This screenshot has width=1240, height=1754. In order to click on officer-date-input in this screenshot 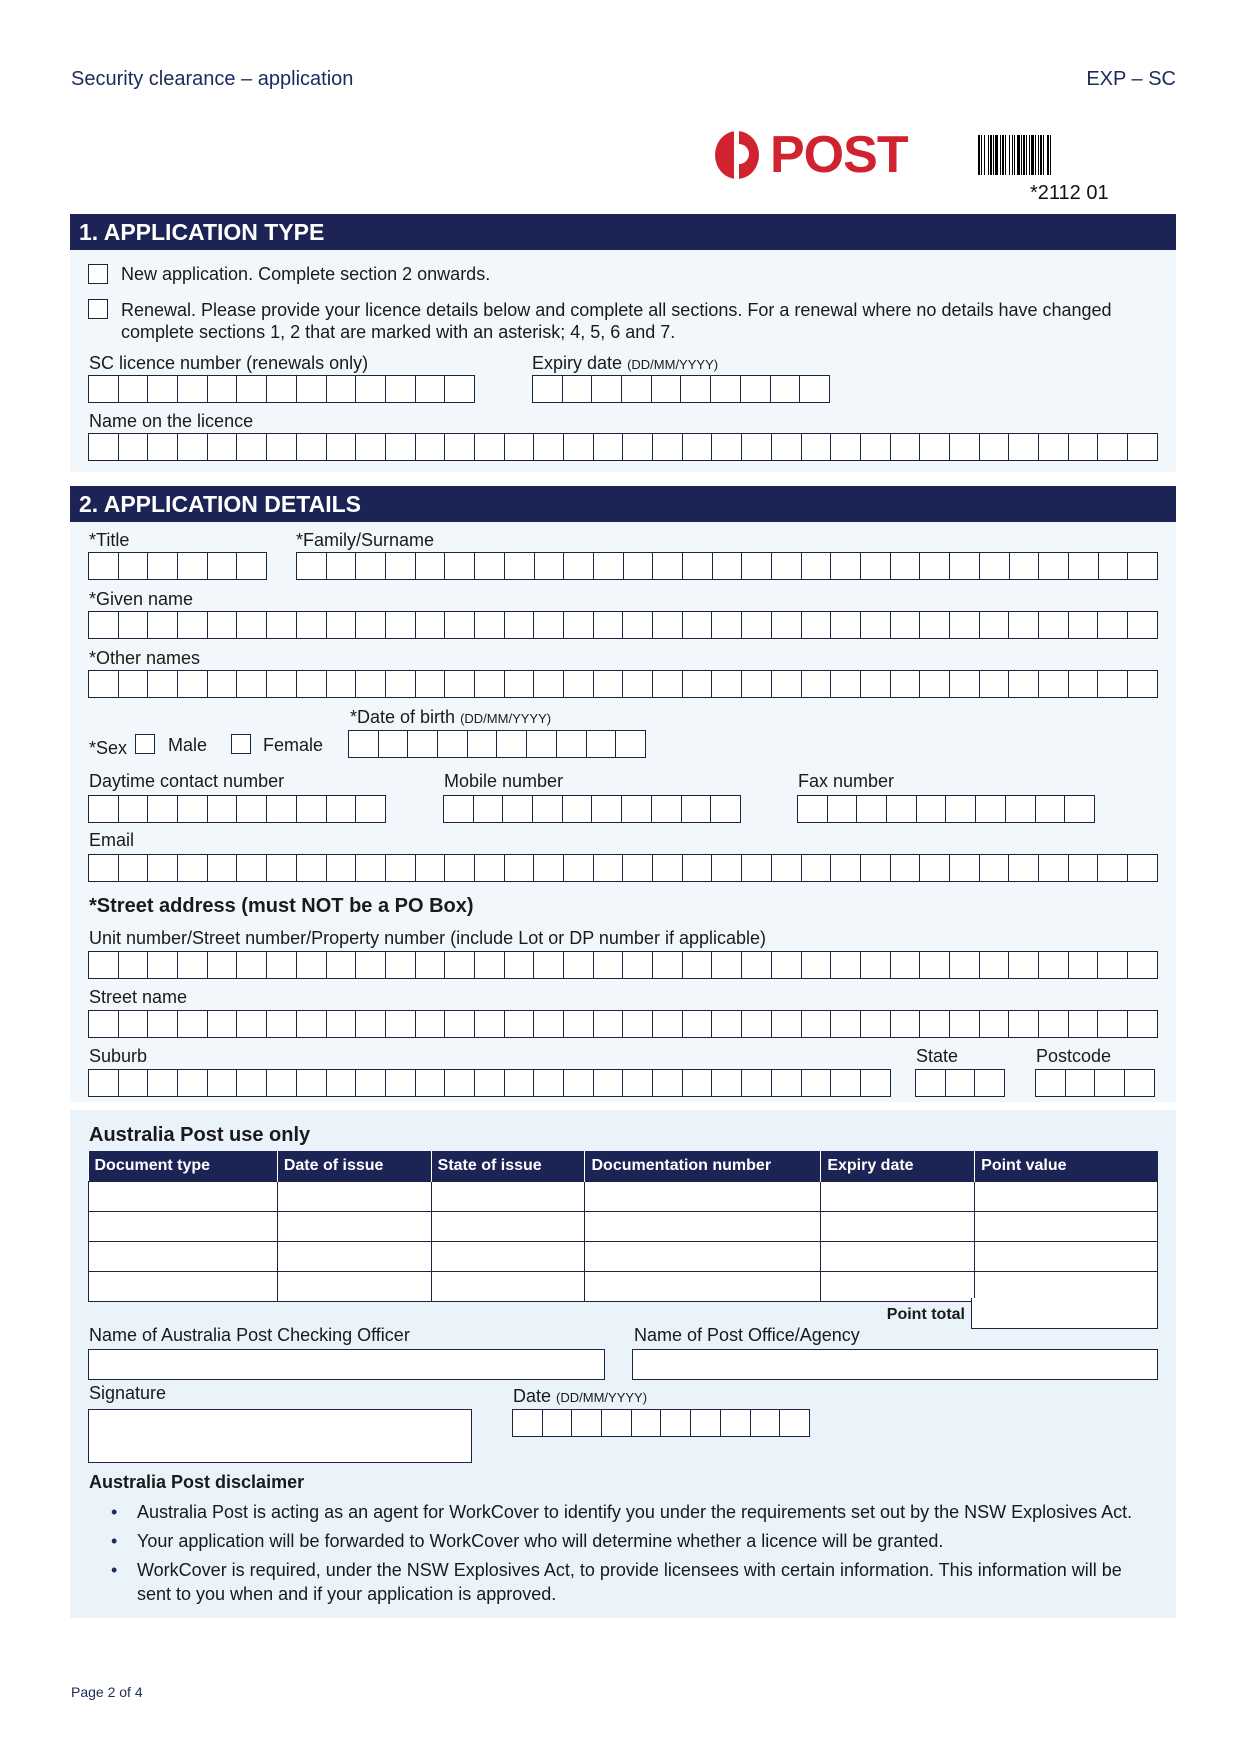, I will do `click(661, 1423)`.